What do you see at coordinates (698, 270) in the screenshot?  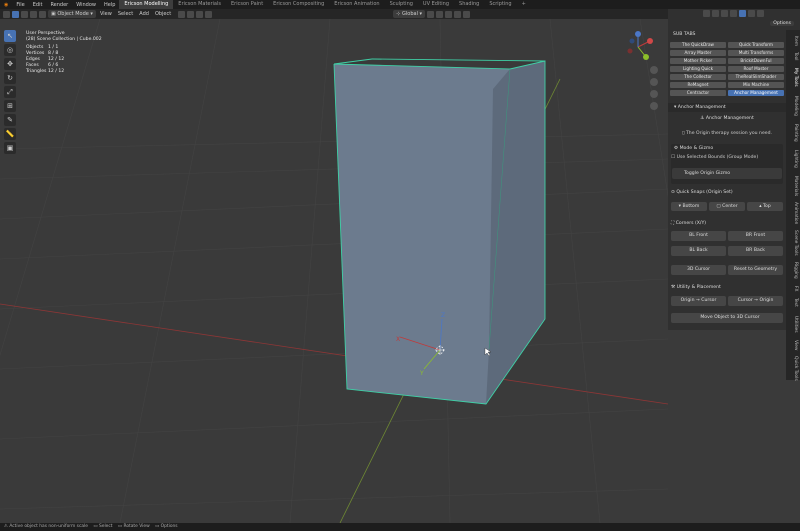 I see `3d-cursor-button: 3D Cursor` at bounding box center [698, 270].